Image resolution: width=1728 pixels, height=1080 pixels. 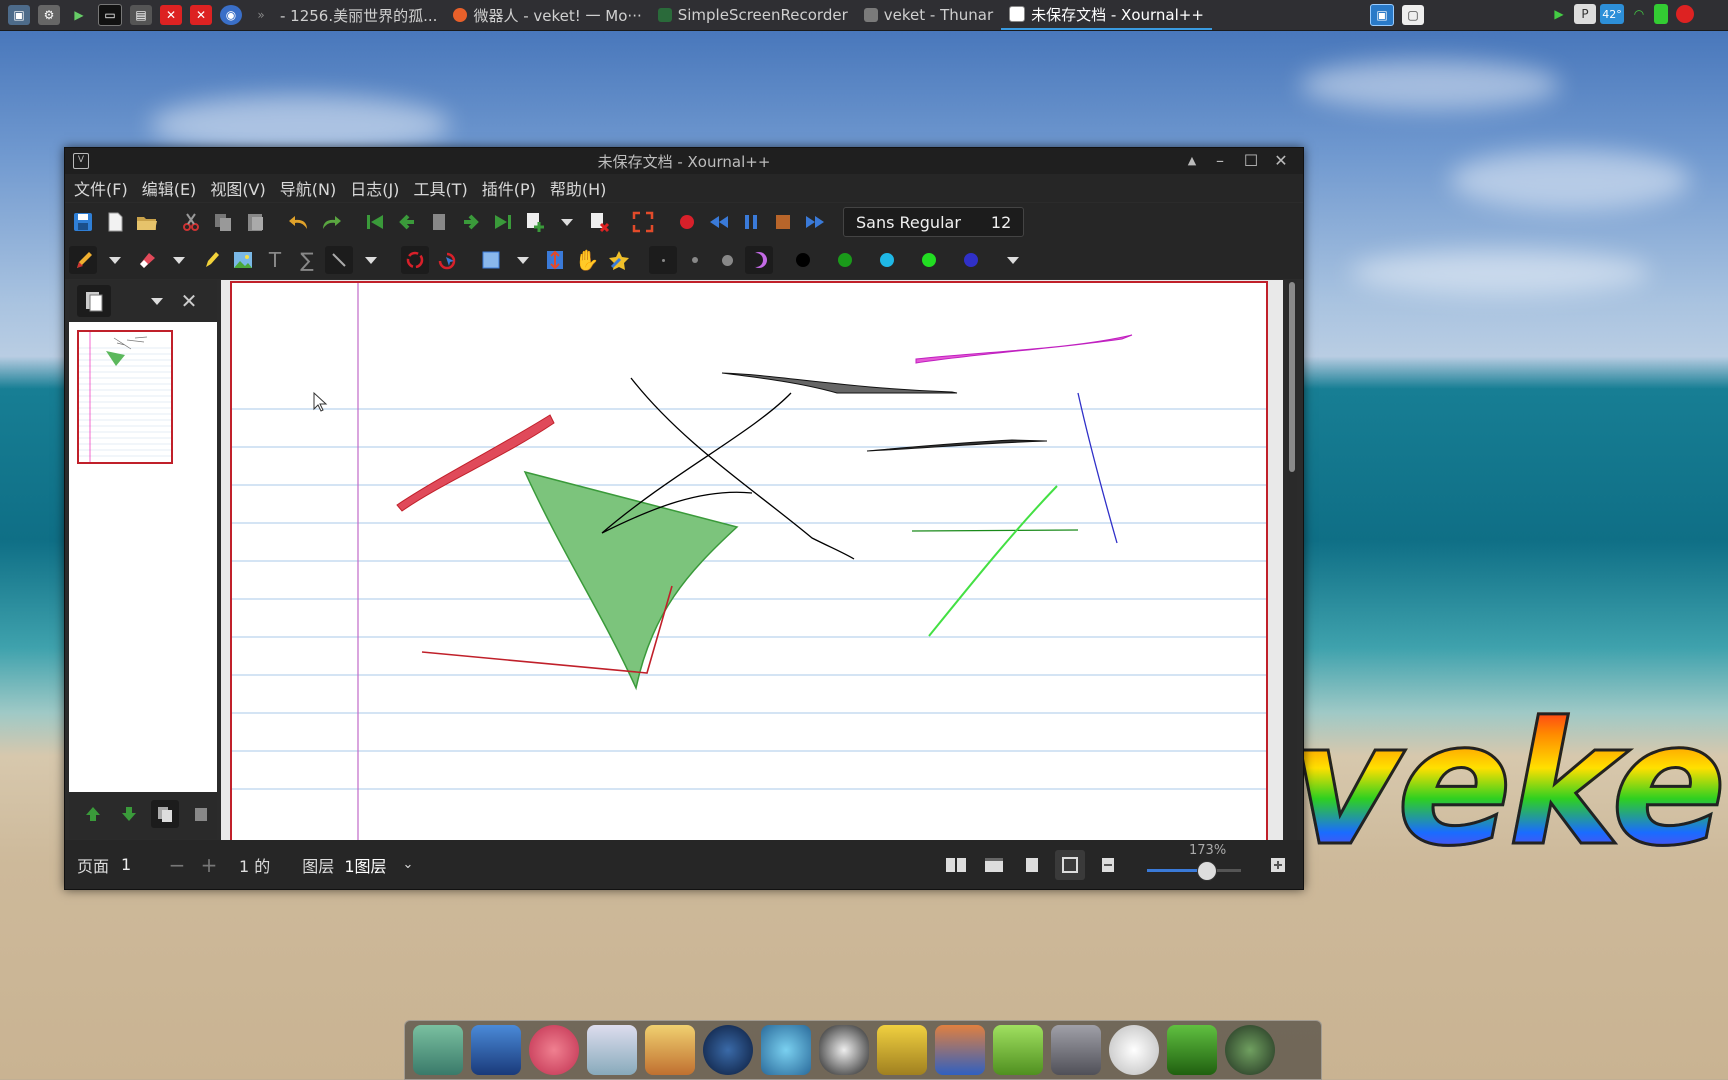 I want to click on cut-icon, so click(x=191, y=222).